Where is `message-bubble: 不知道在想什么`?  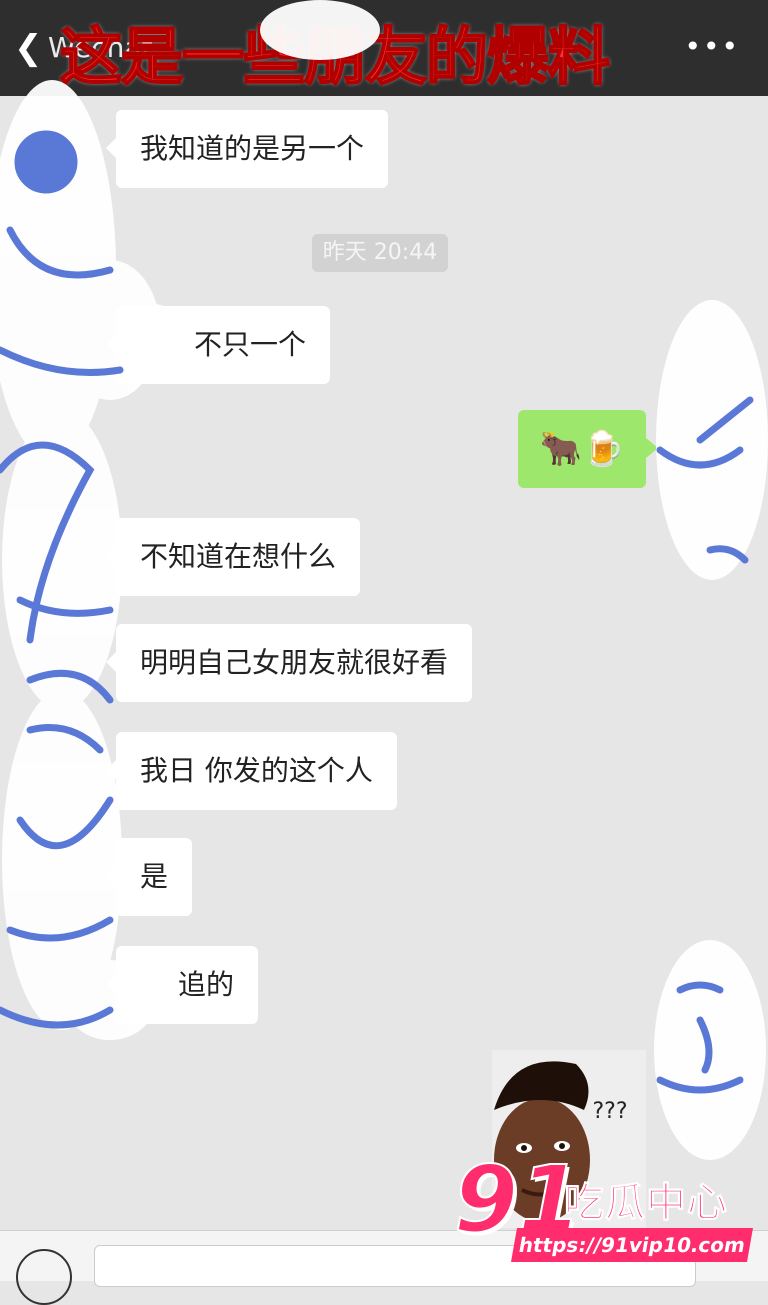
message-bubble: 不知道在想什么 is located at coordinates (233, 557).